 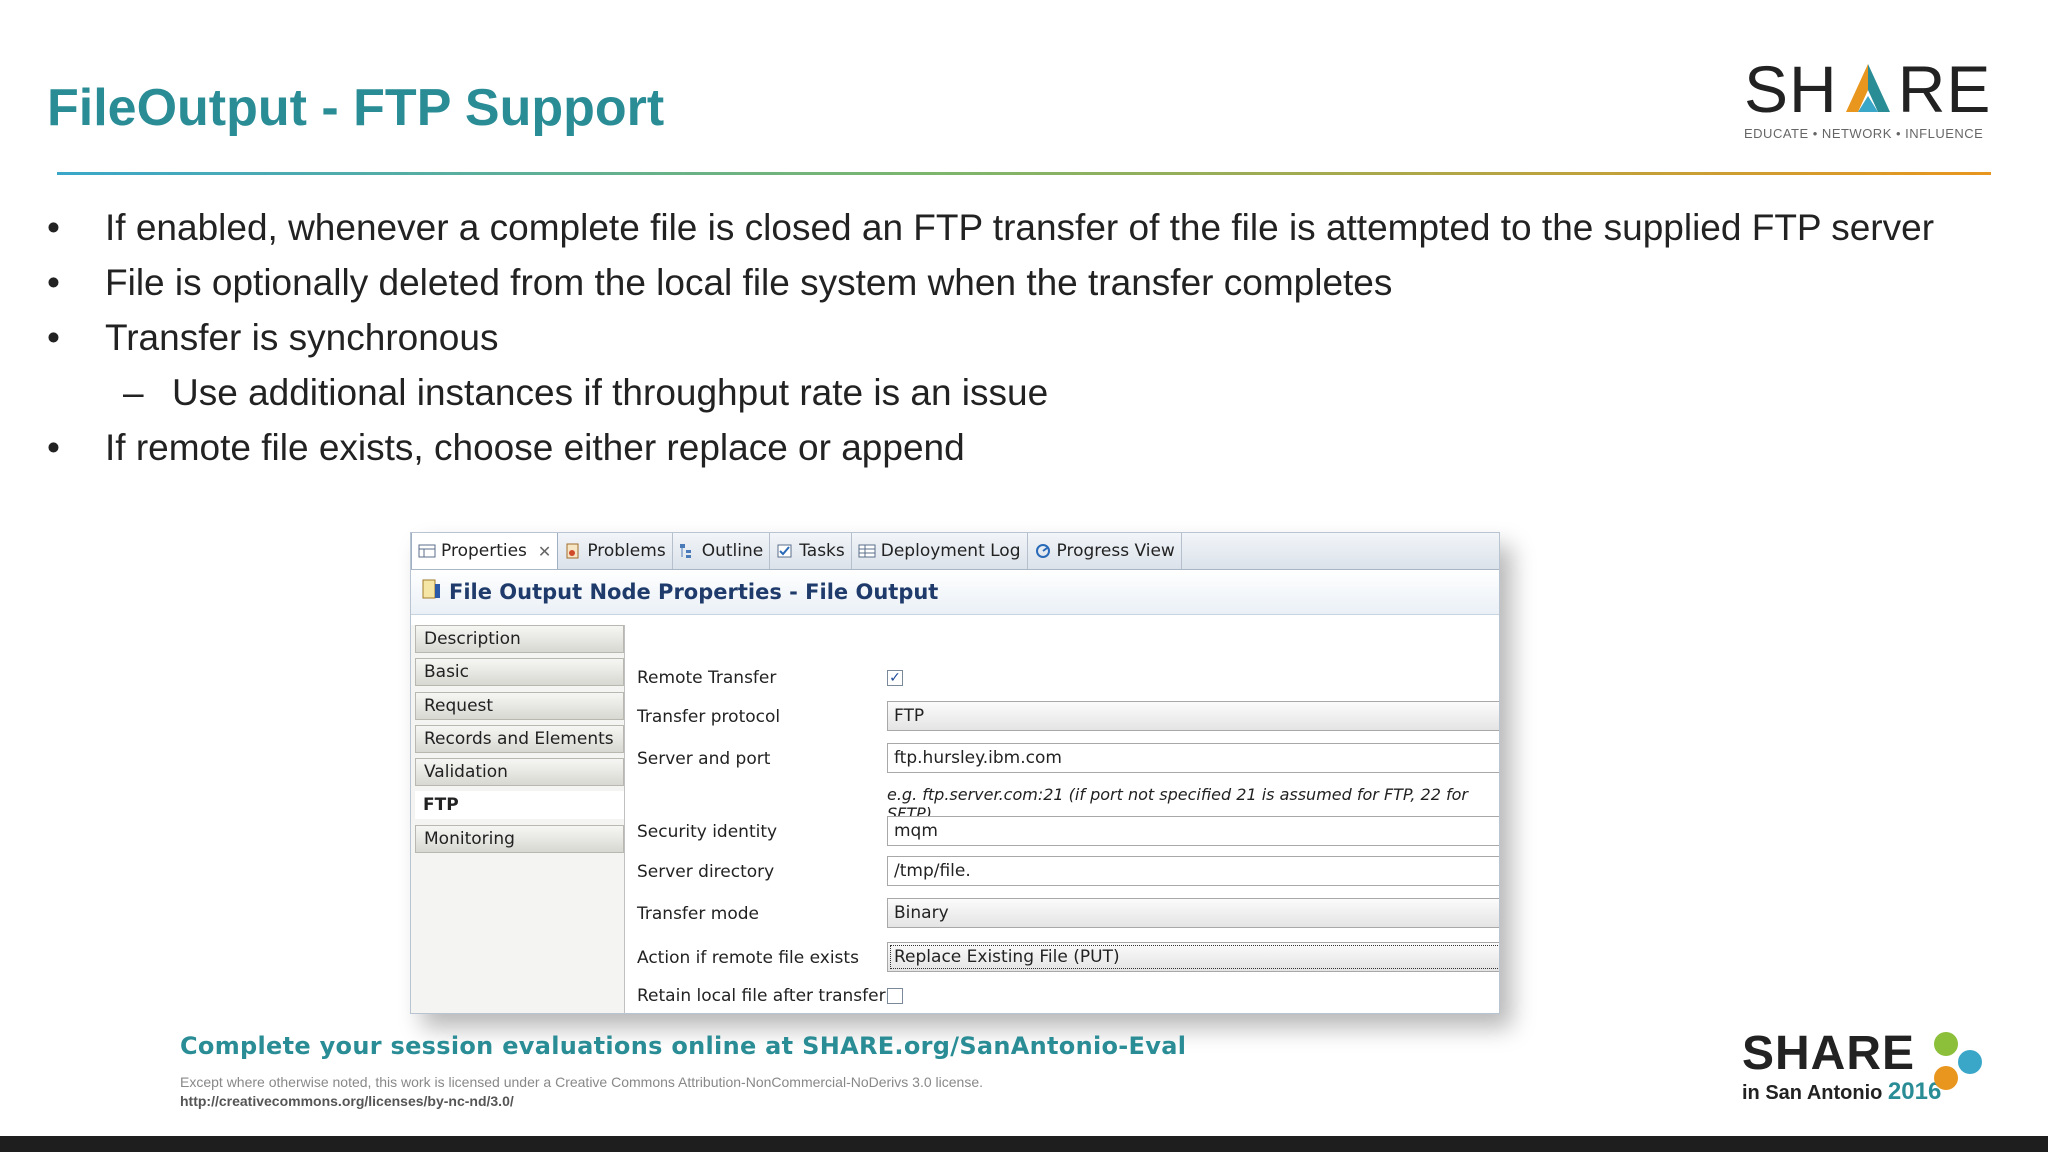 What do you see at coordinates (1024, 173) in the screenshot?
I see `title-divider` at bounding box center [1024, 173].